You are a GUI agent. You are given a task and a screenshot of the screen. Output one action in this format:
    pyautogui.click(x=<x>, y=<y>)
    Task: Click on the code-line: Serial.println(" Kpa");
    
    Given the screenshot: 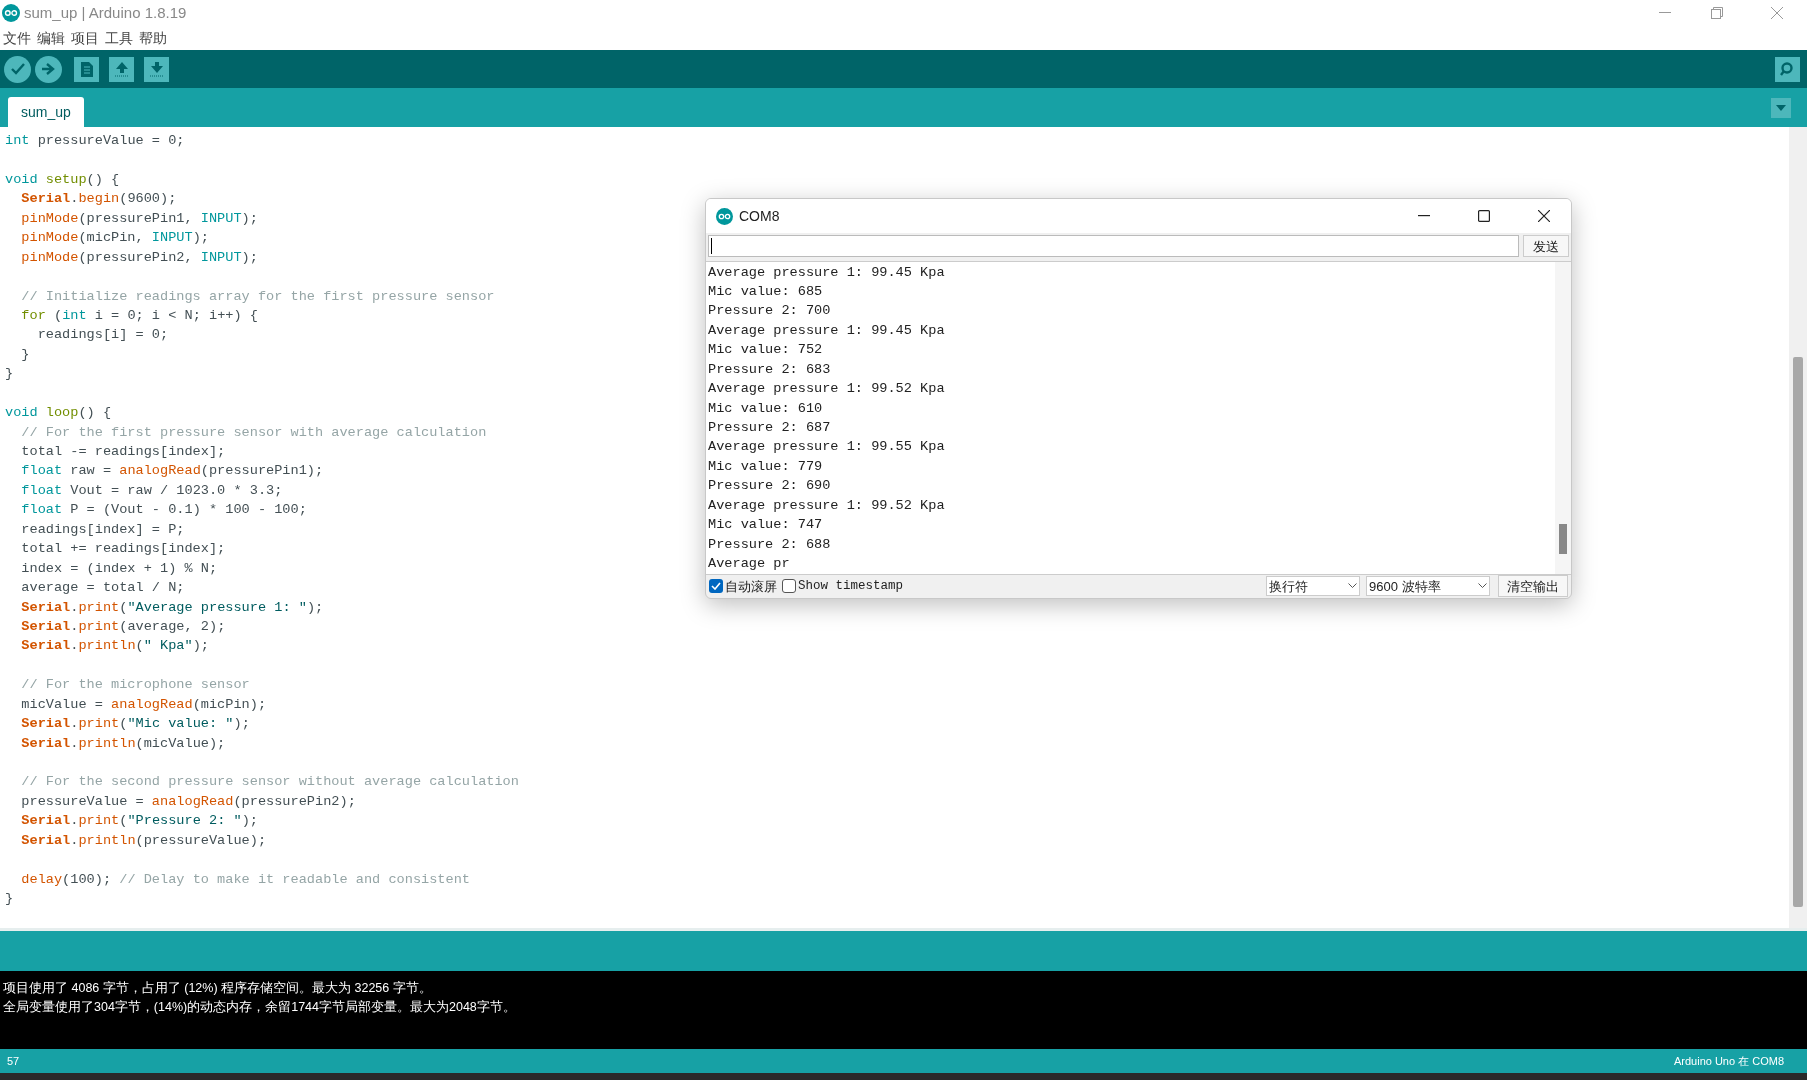 What is the action you would take?
    pyautogui.click(x=114, y=646)
    